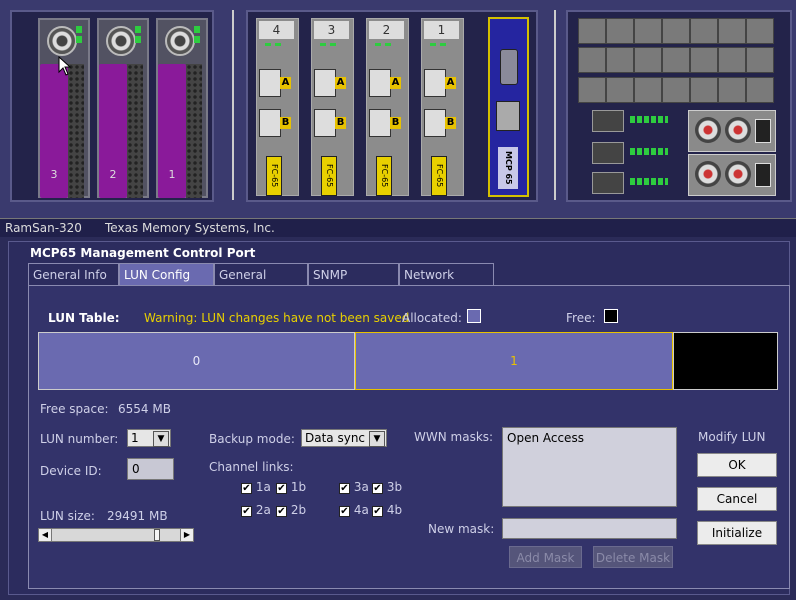 The image size is (796, 600). I want to click on add-mask-button: Add Mask, so click(545, 557).